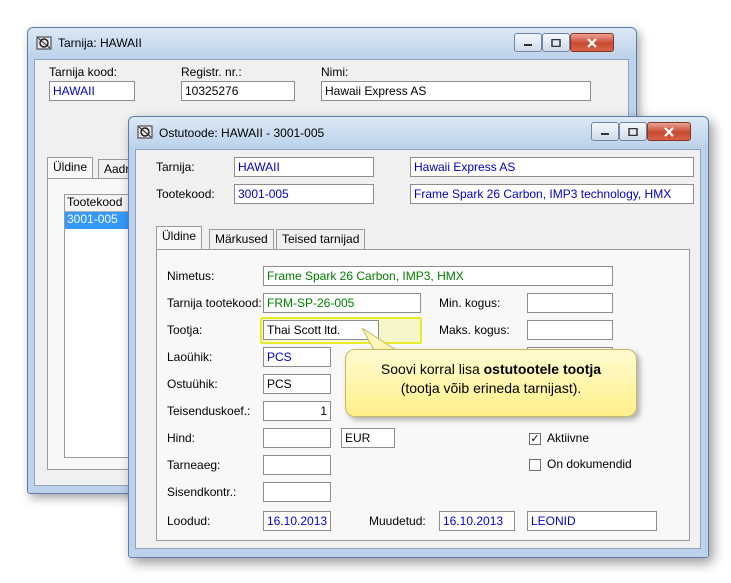 The image size is (731, 583). I want to click on input-control-field, so click(297, 492).